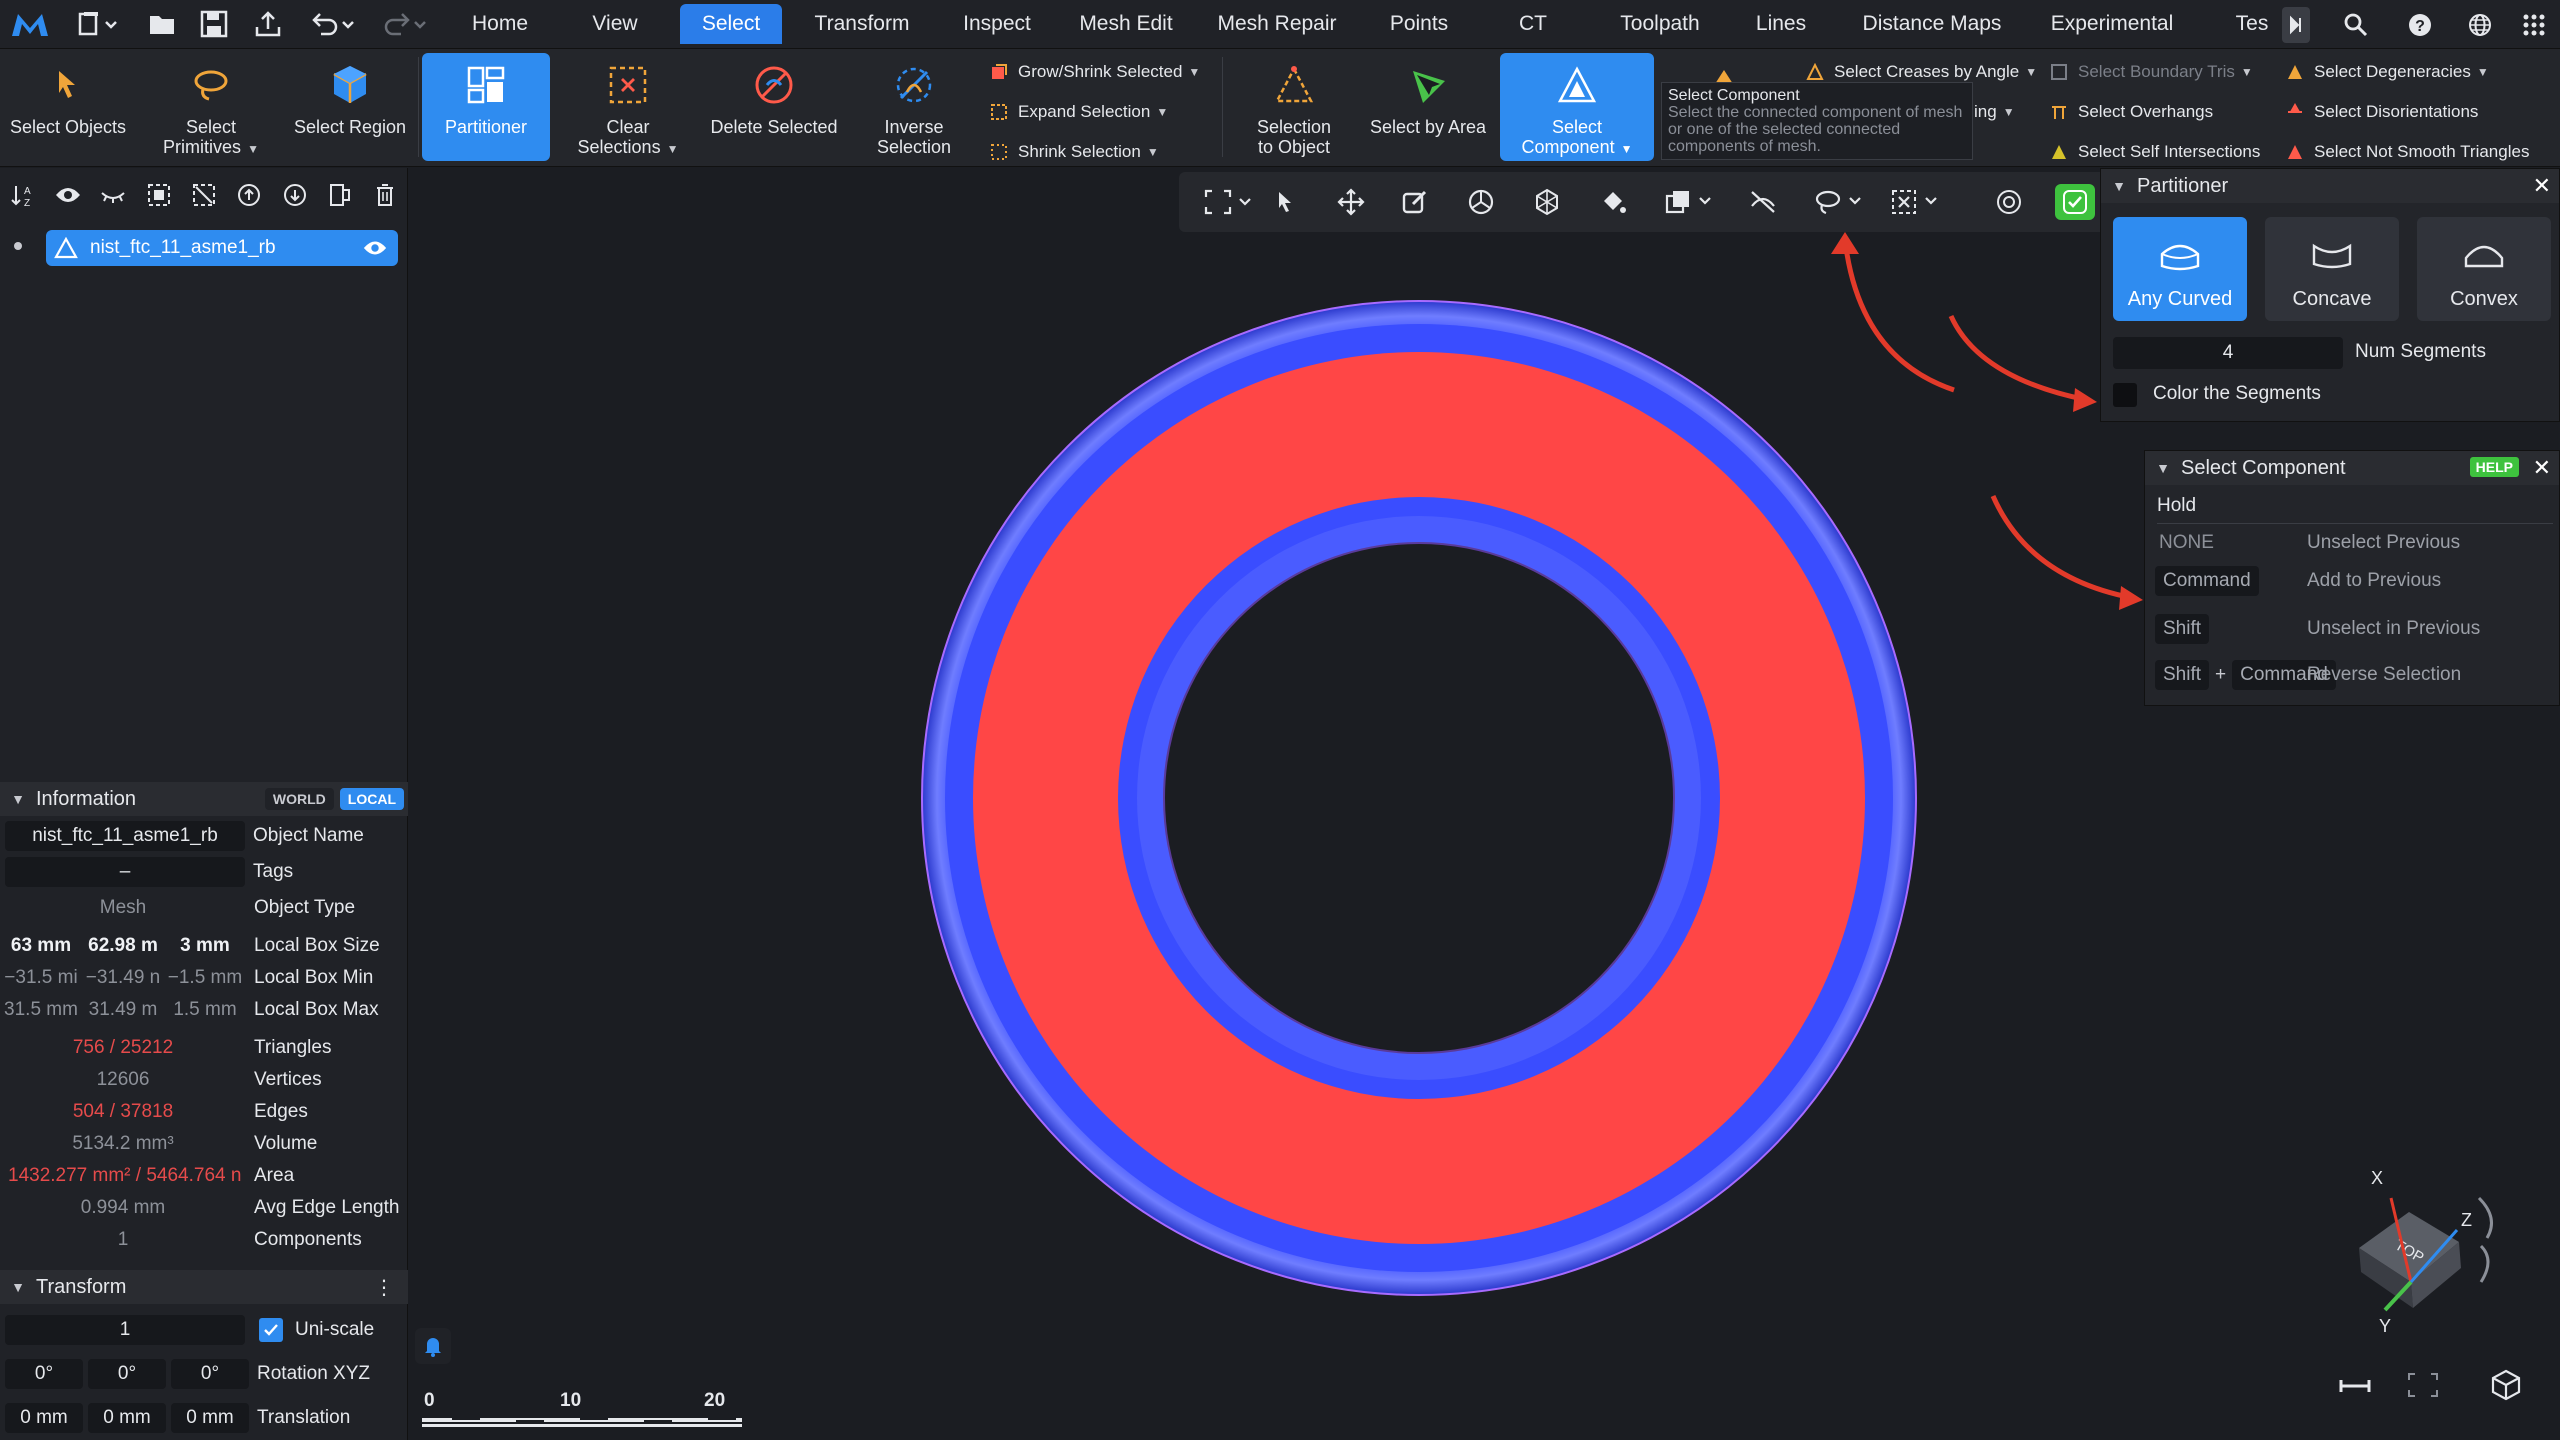  What do you see at coordinates (2406, 152) in the screenshot?
I see `select-not-smooth-button: Select Not Smooth Triangles` at bounding box center [2406, 152].